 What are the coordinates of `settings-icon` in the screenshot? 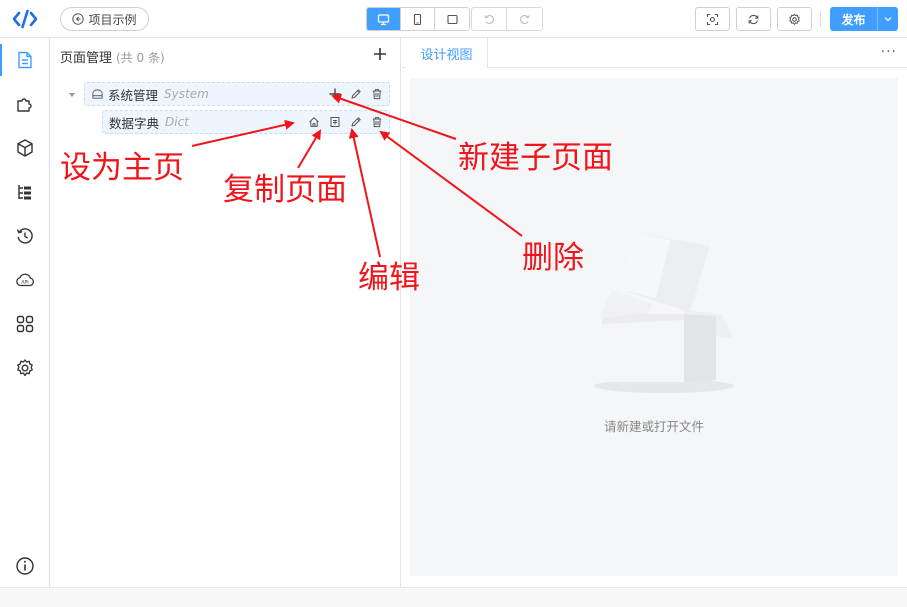 It's located at (25, 368).